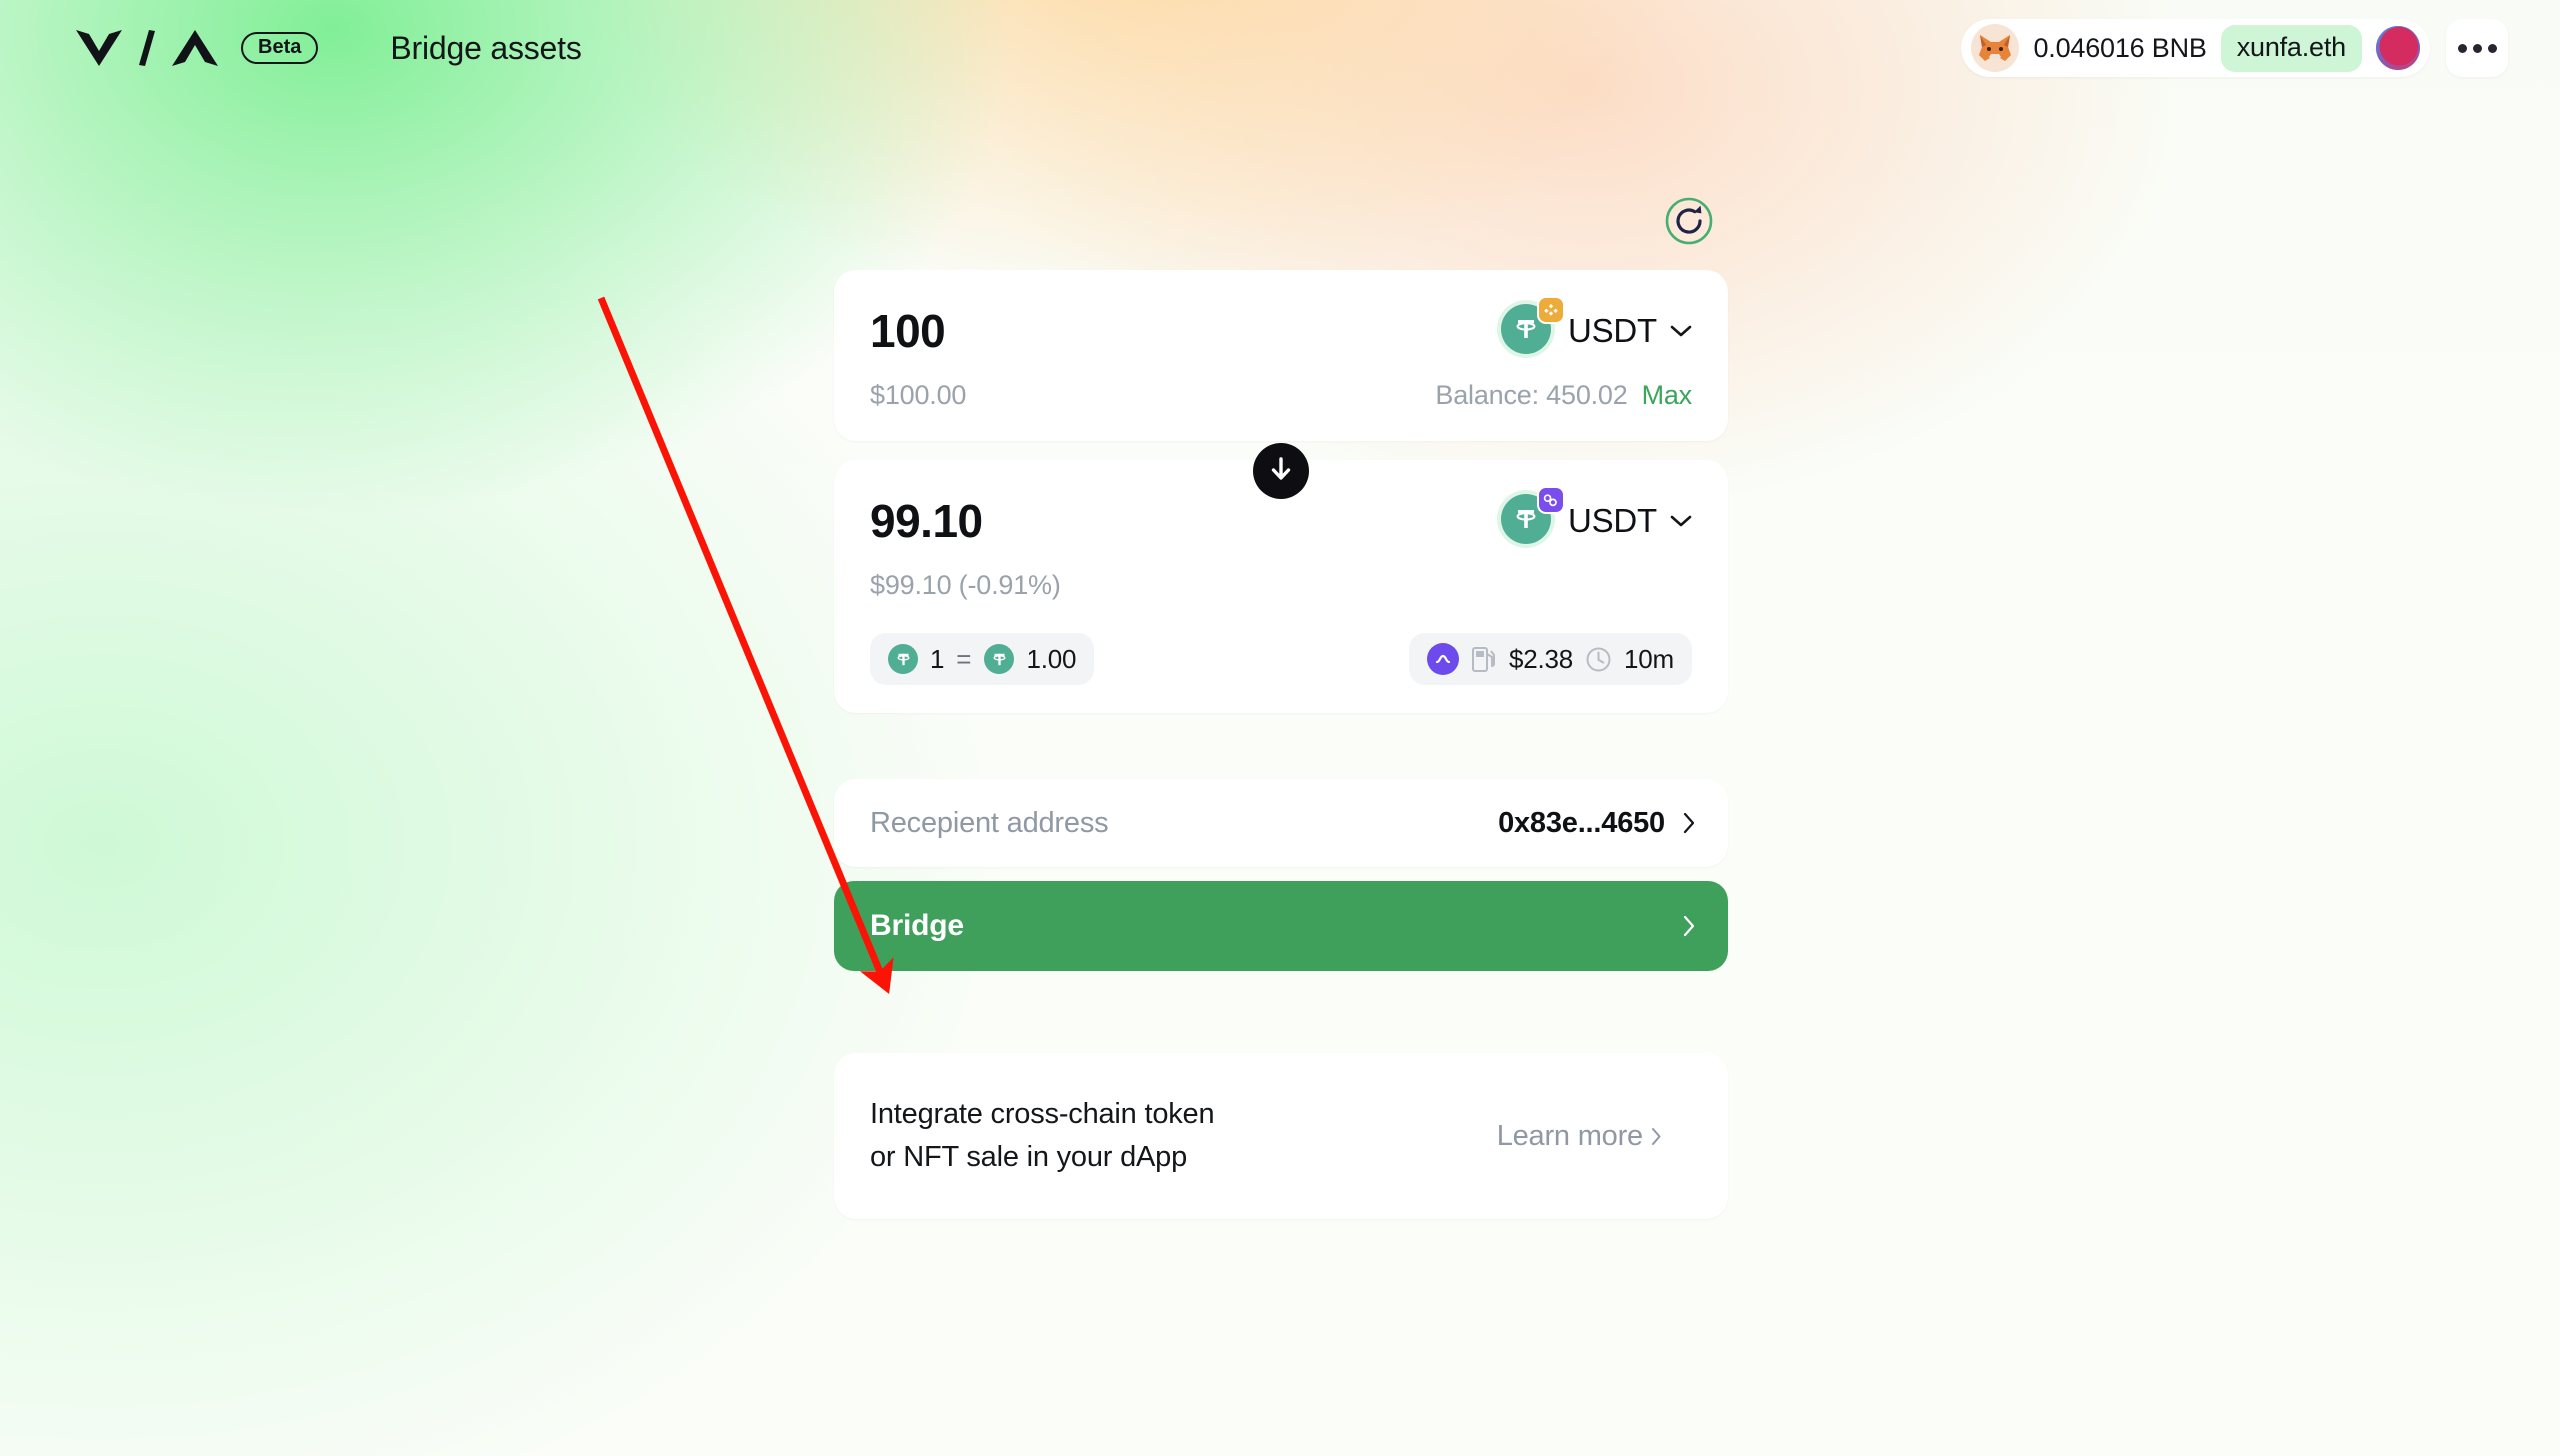 The image size is (2560, 1456). What do you see at coordinates (918, 395) in the screenshot?
I see `from-fiat-value: $100.00` at bounding box center [918, 395].